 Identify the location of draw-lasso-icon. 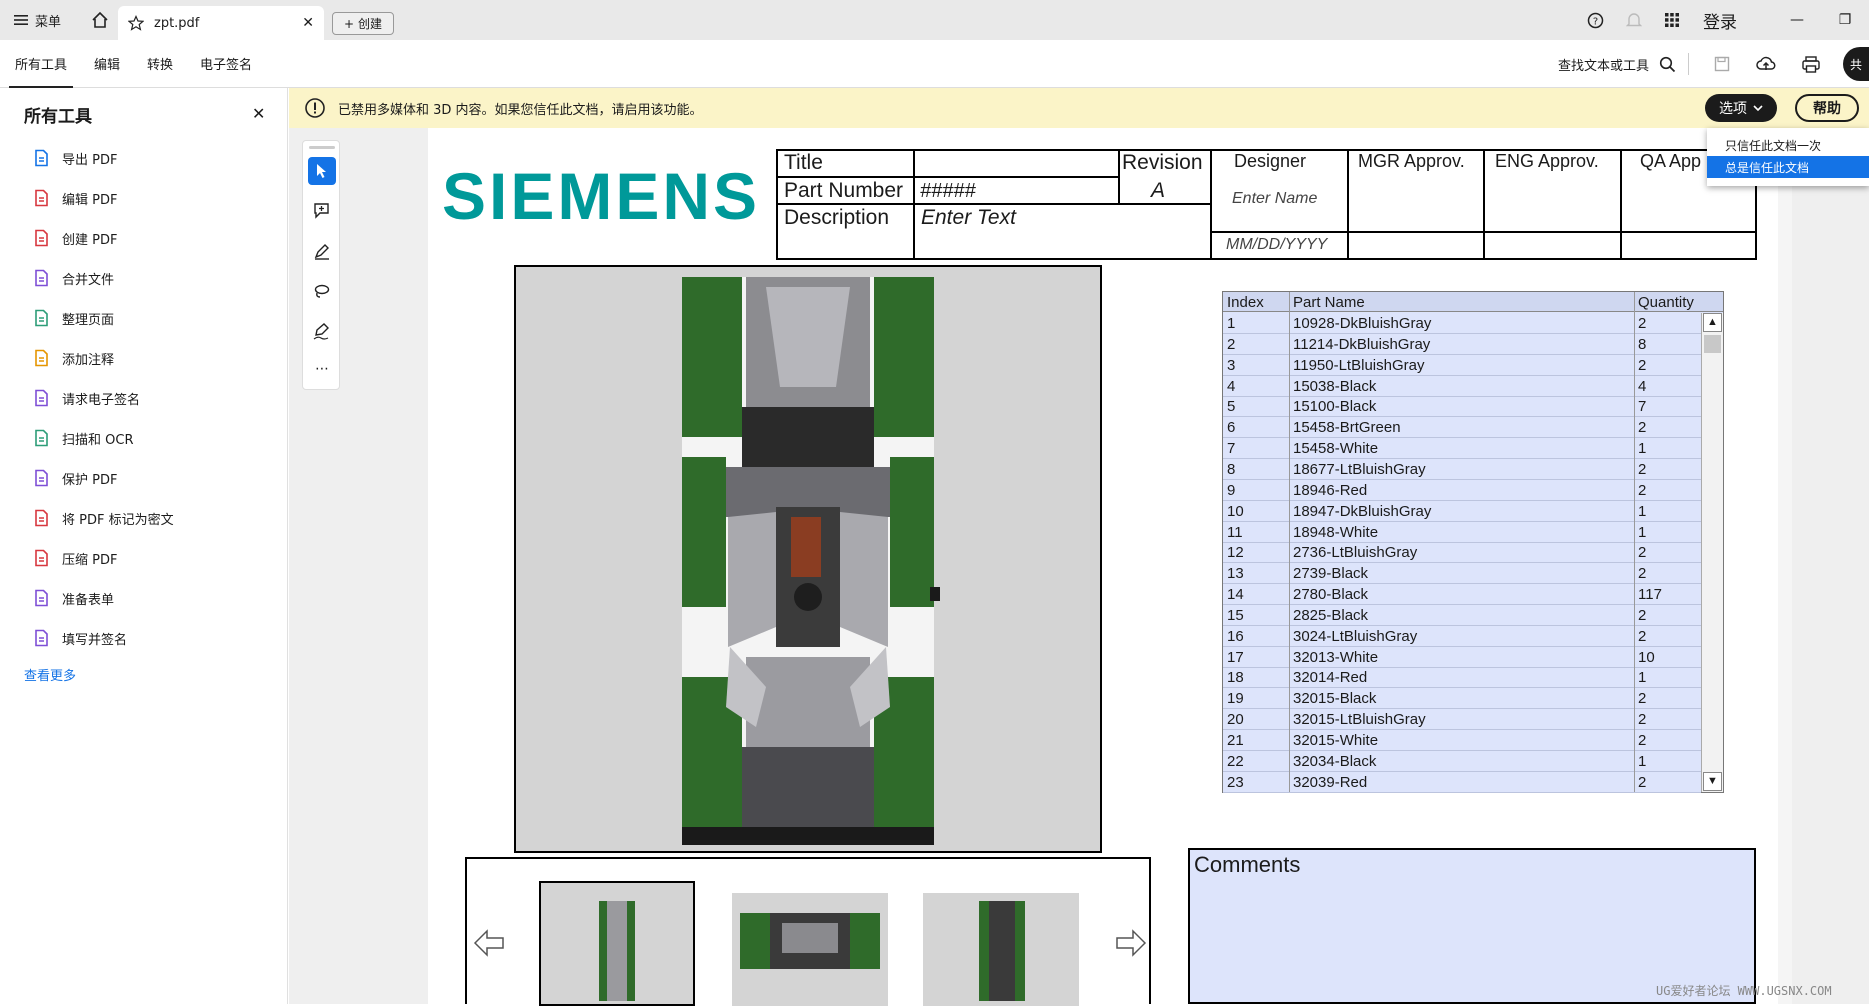
(322, 291).